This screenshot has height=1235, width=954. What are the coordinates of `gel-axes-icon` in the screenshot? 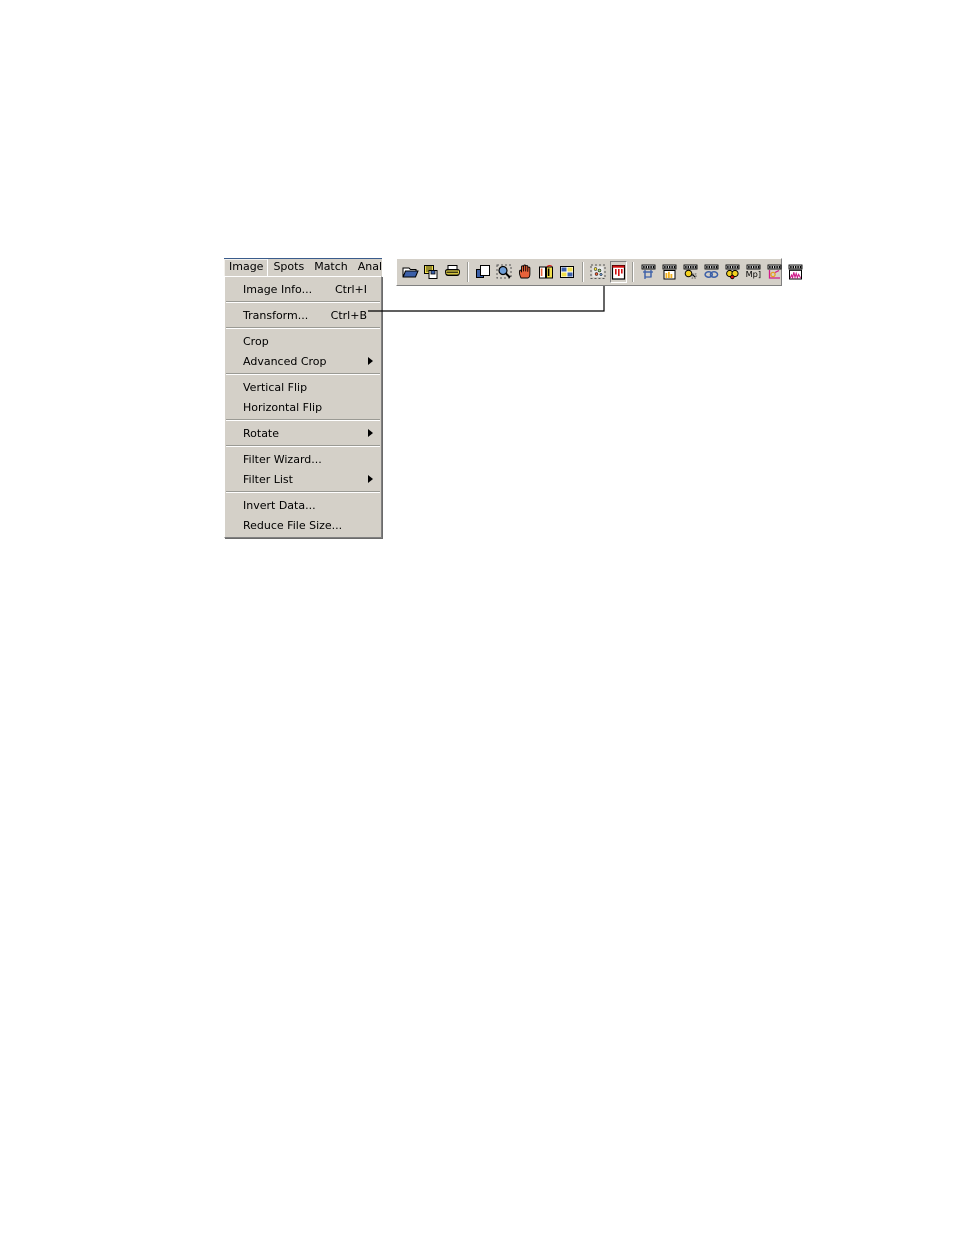 It's located at (774, 272).